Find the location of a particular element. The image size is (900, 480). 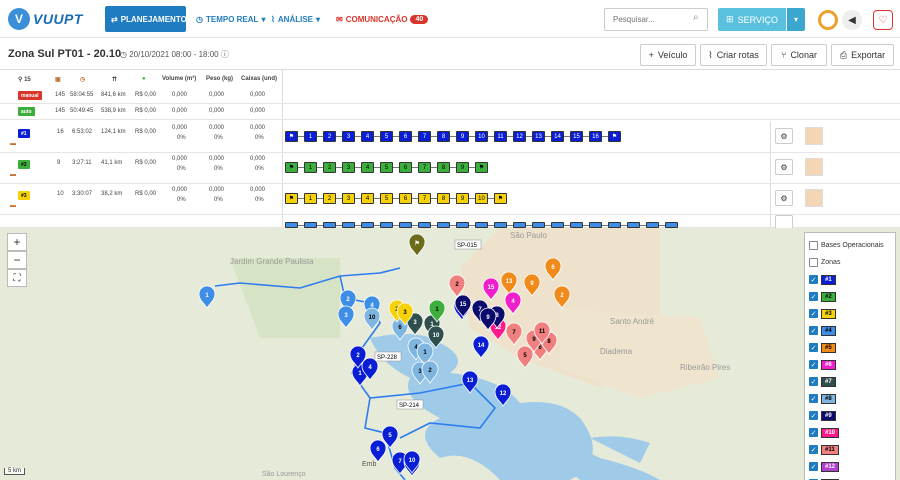

stop-chip: 14 is located at coordinates (557, 136).